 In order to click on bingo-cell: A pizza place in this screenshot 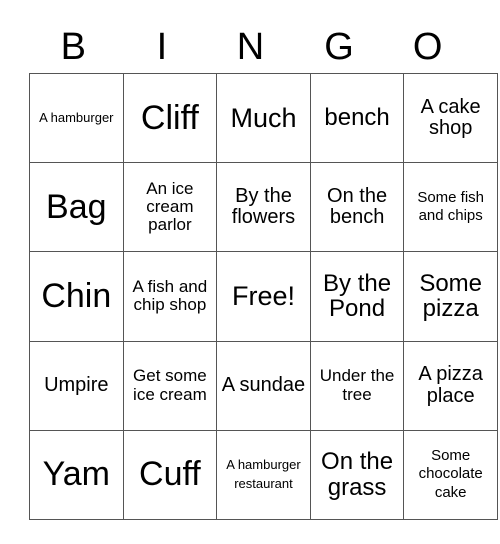, I will do `click(450, 385)`.